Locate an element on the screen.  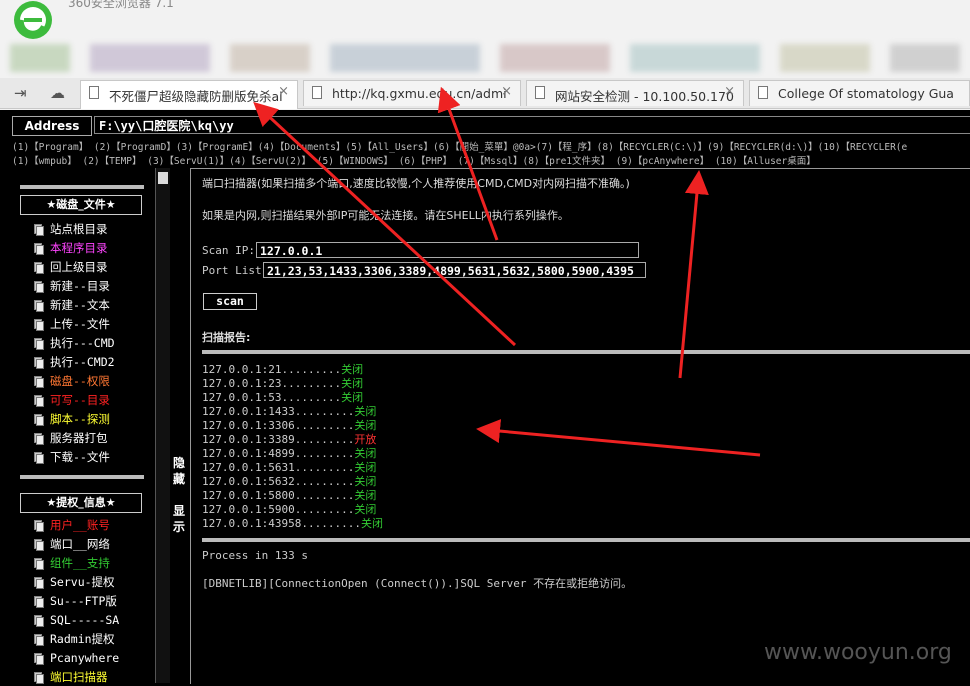
sidebar-section-title: ★提权_信息★ is located at coordinates (81, 503).